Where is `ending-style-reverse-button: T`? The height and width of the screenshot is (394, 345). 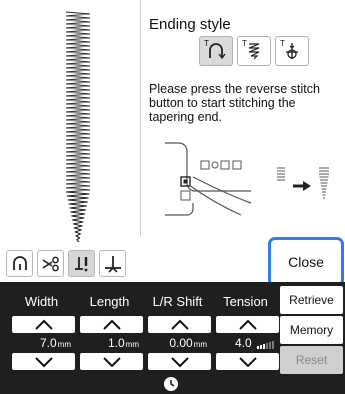
ending-style-reverse-button: T is located at coordinates (216, 51).